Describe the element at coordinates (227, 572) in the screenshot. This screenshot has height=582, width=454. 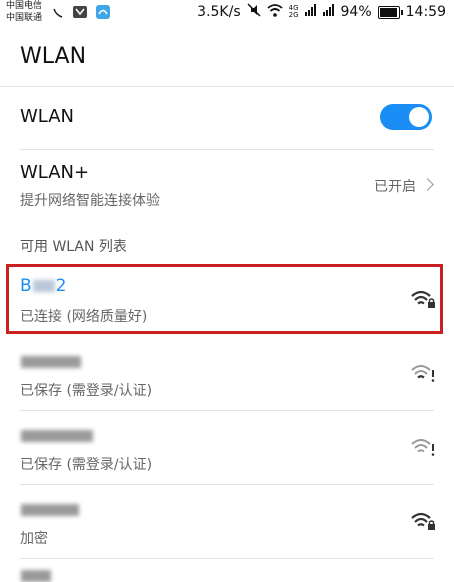
I see `network-item` at that location.